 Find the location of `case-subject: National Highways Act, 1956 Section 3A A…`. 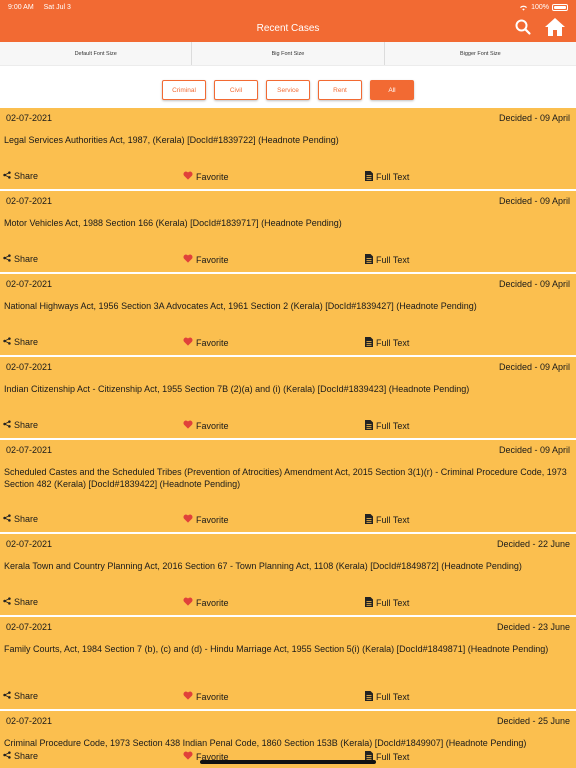

case-subject: National Highways Act, 1956 Section 3A A… is located at coordinates (288, 302).